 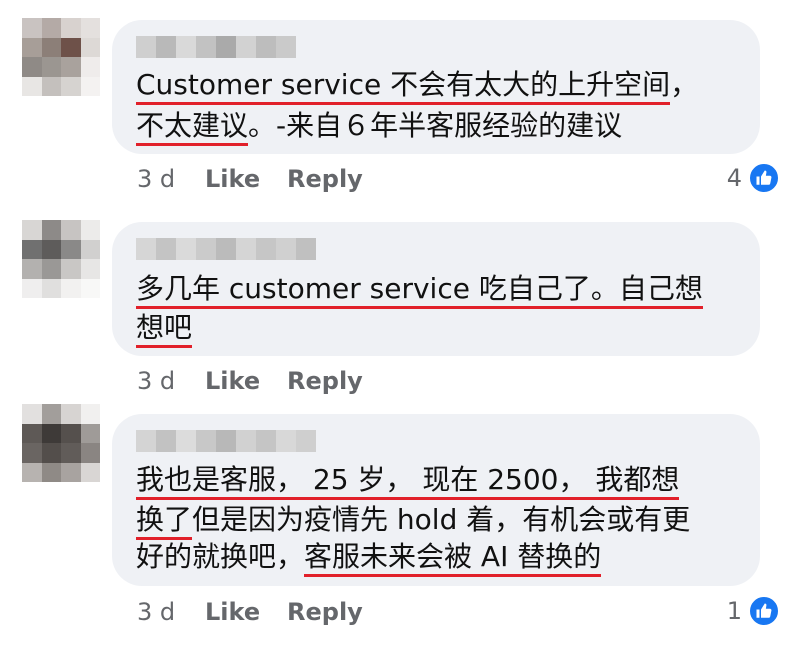 What do you see at coordinates (419, 290) in the screenshot?
I see `comment-text-line: 多几年 customer service 吃自己了。自己想` at bounding box center [419, 290].